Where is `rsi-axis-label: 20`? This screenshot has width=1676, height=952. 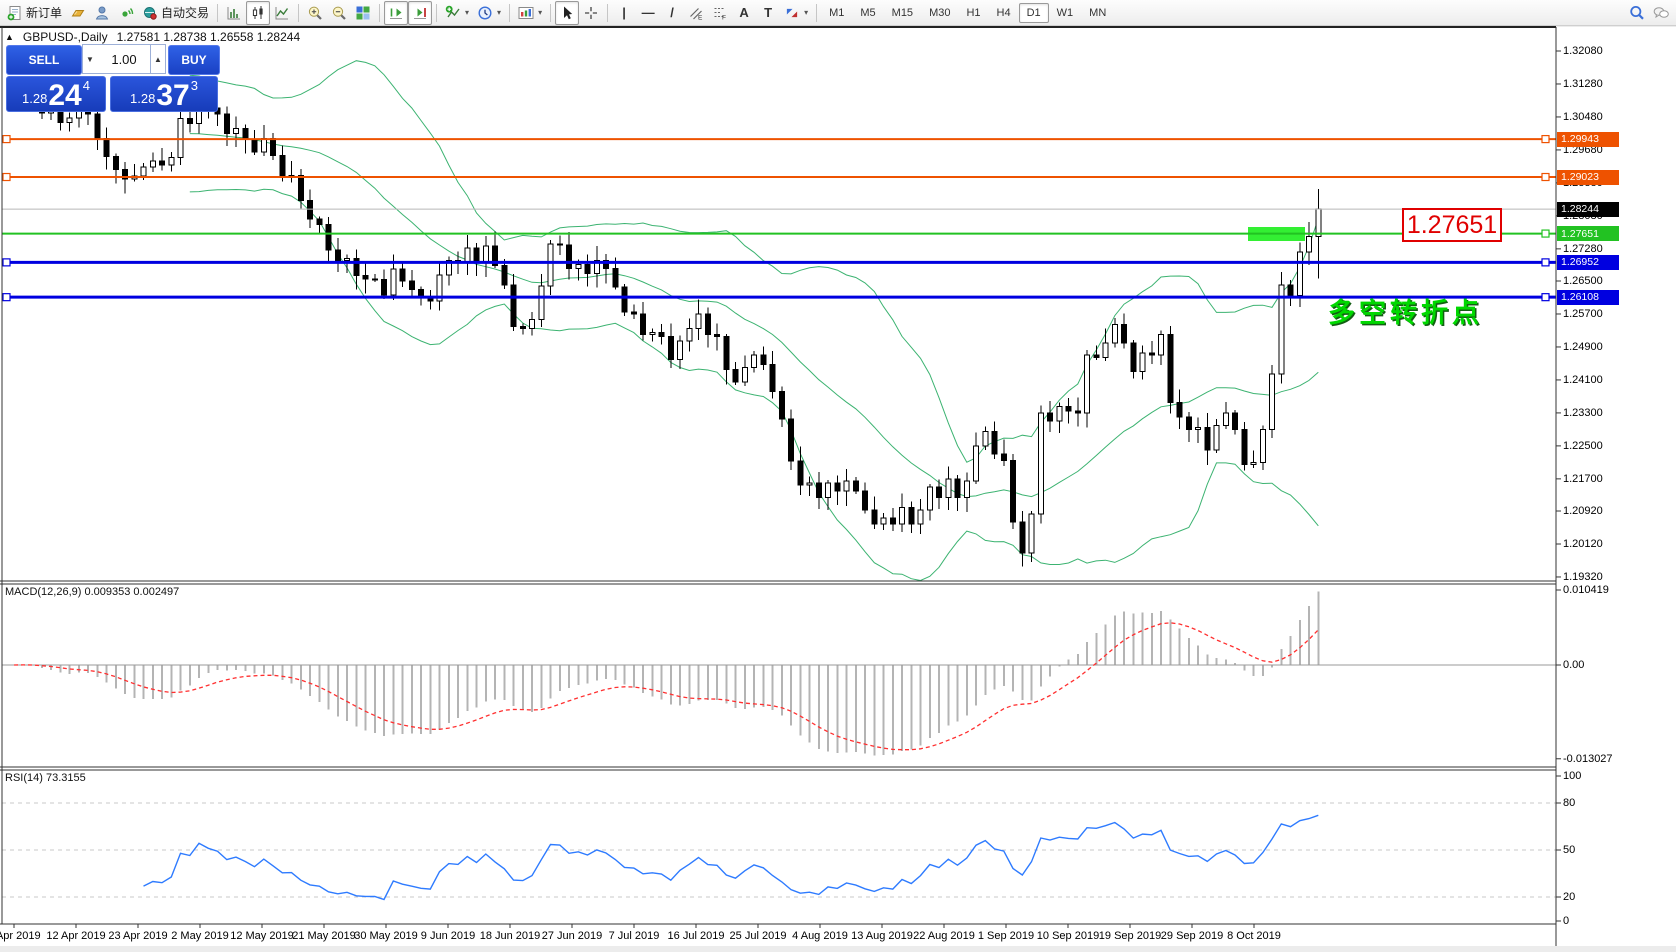 rsi-axis-label: 20 is located at coordinates (1569, 897).